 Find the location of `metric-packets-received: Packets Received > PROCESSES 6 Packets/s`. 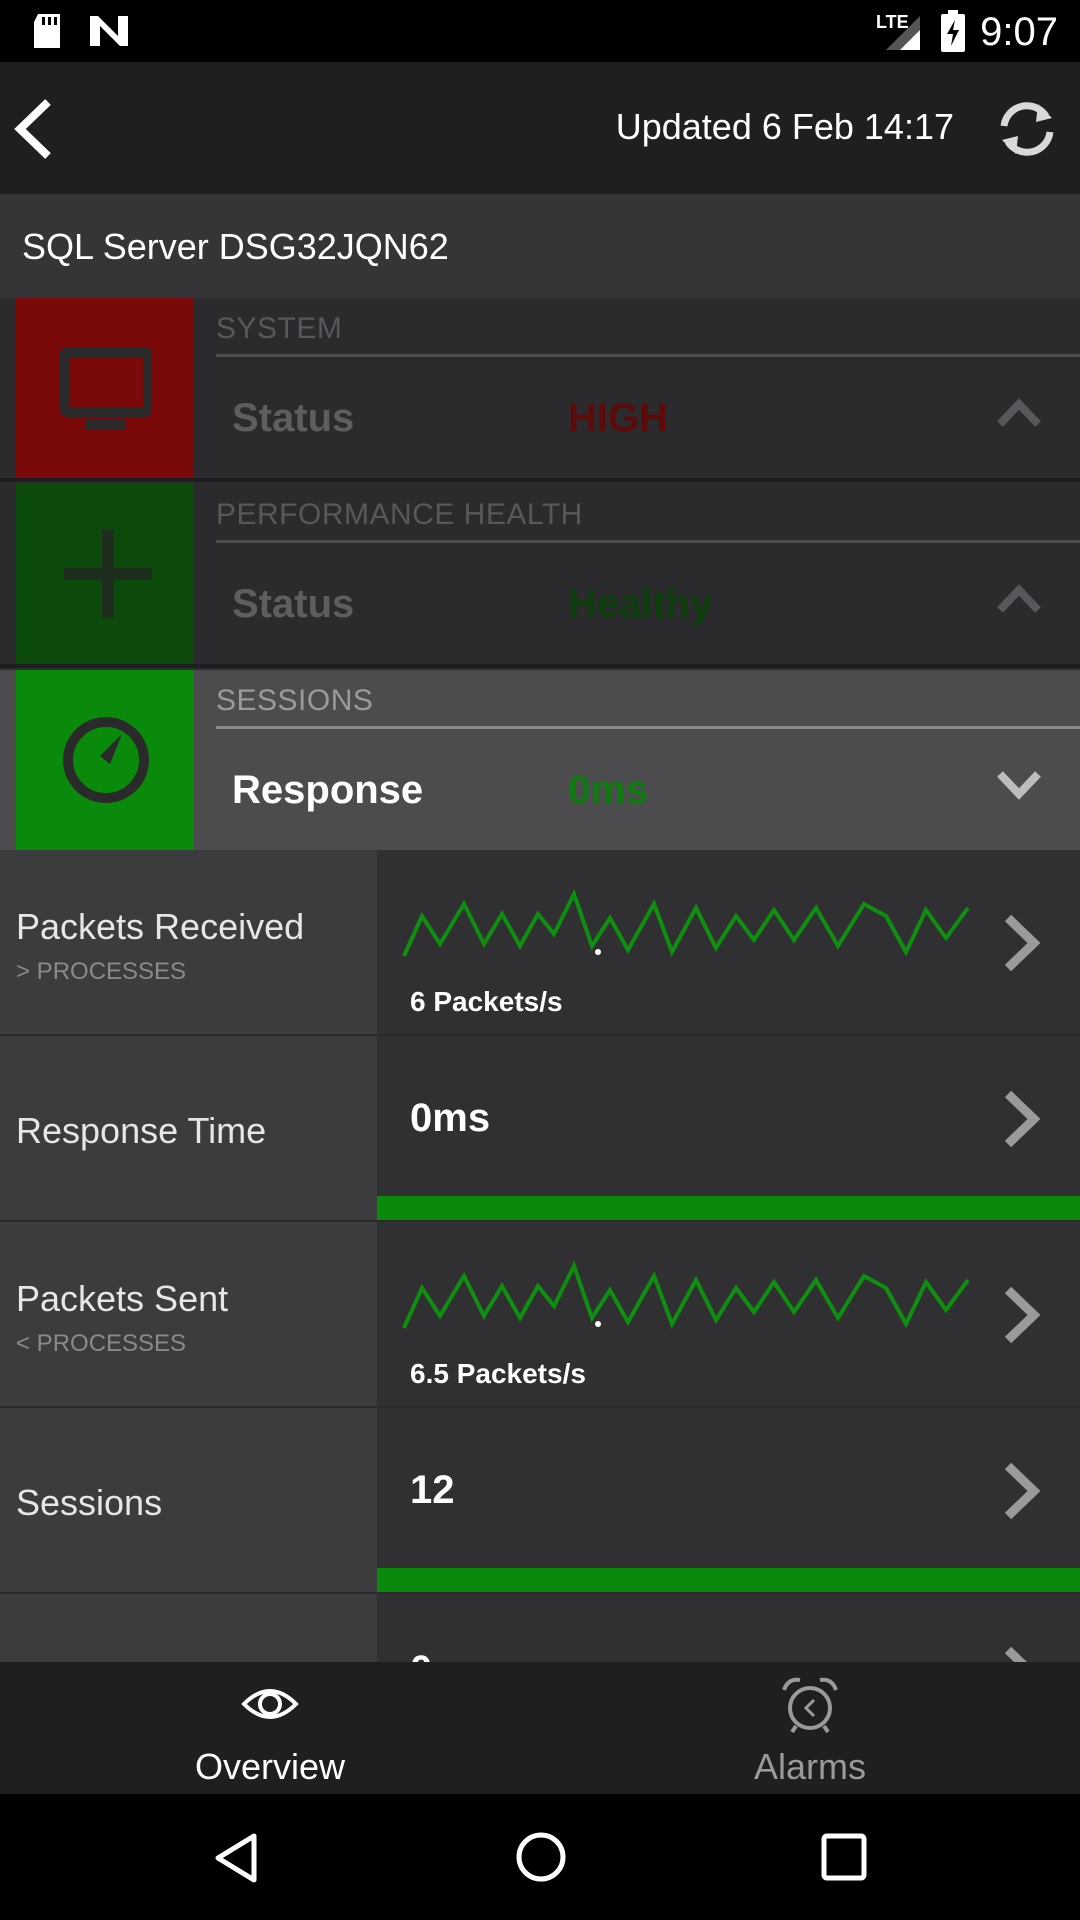

metric-packets-received: Packets Received > PROCESSES 6 Packets/s is located at coordinates (540, 943).